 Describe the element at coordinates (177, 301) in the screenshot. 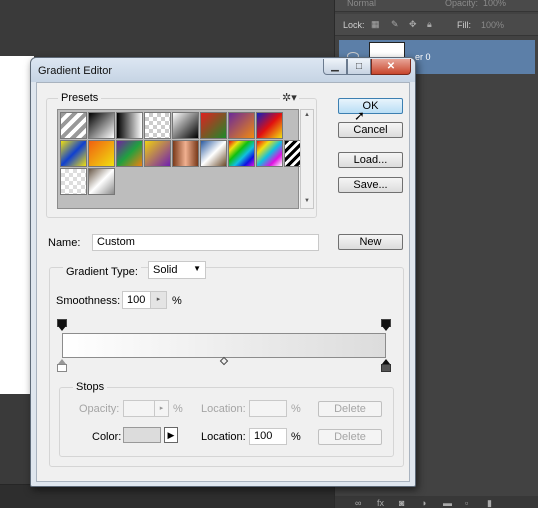

I see `smoothness-unit: %` at that location.